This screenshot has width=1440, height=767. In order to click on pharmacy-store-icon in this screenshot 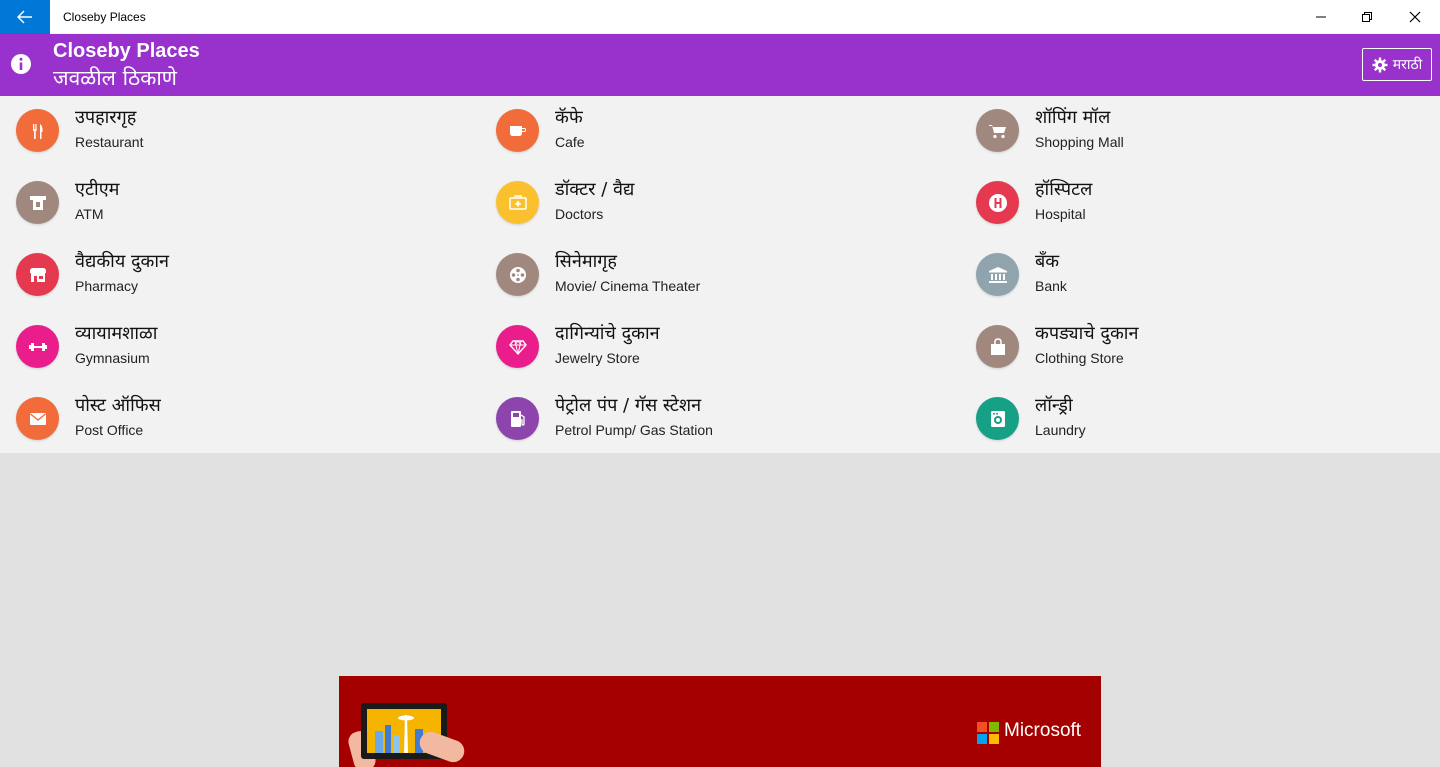, I will do `click(37, 274)`.